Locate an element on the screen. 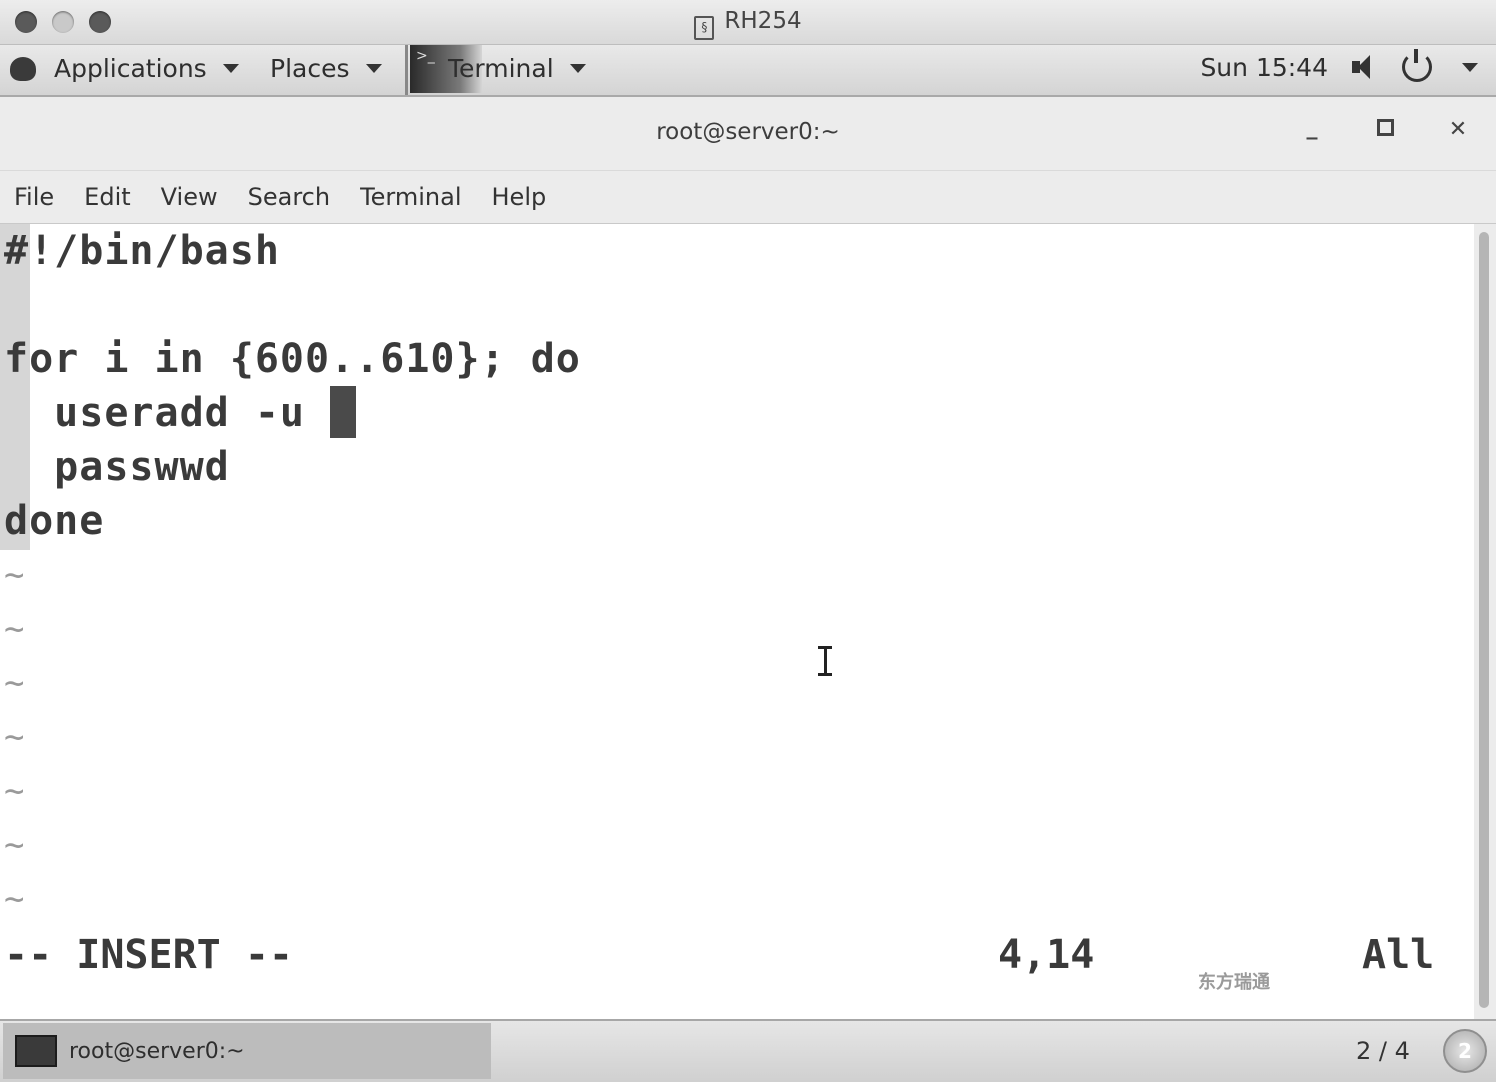  terminal-scrollbar is located at coordinates (1485, 621).